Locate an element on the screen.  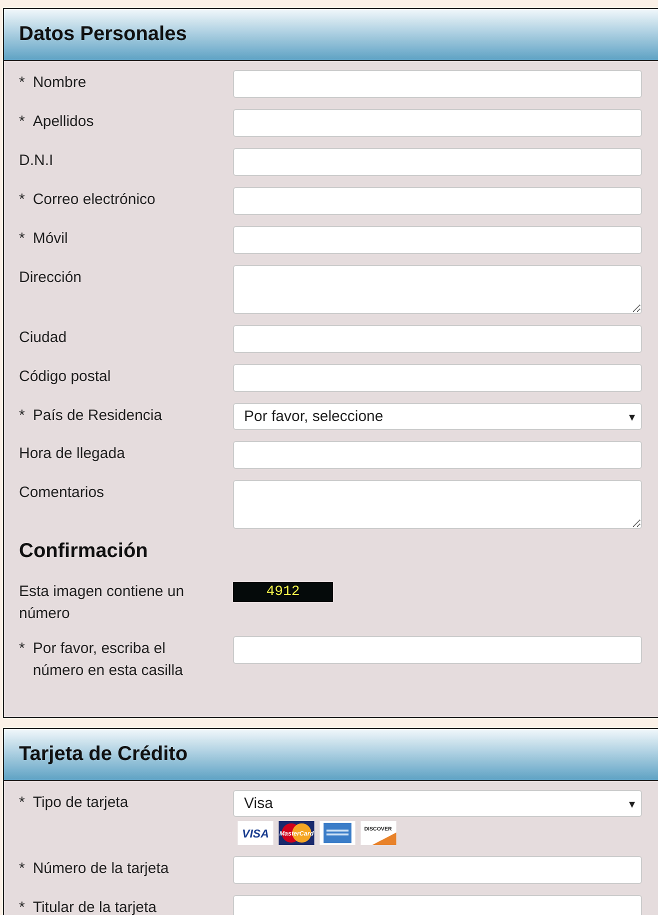
section-title: Tarjeta de Crédito is located at coordinates (103, 754).